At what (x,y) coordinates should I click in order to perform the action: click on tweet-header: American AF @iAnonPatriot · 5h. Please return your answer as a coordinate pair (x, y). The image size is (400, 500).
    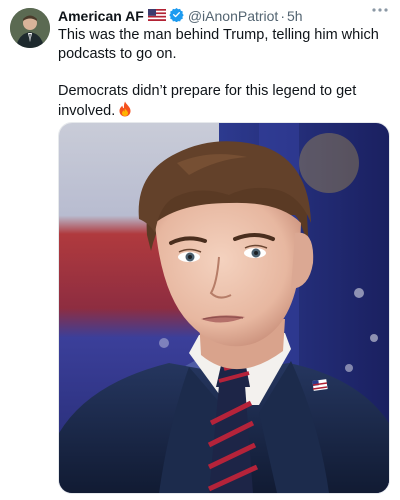
    Looking at the image, I should click on (224, 16).